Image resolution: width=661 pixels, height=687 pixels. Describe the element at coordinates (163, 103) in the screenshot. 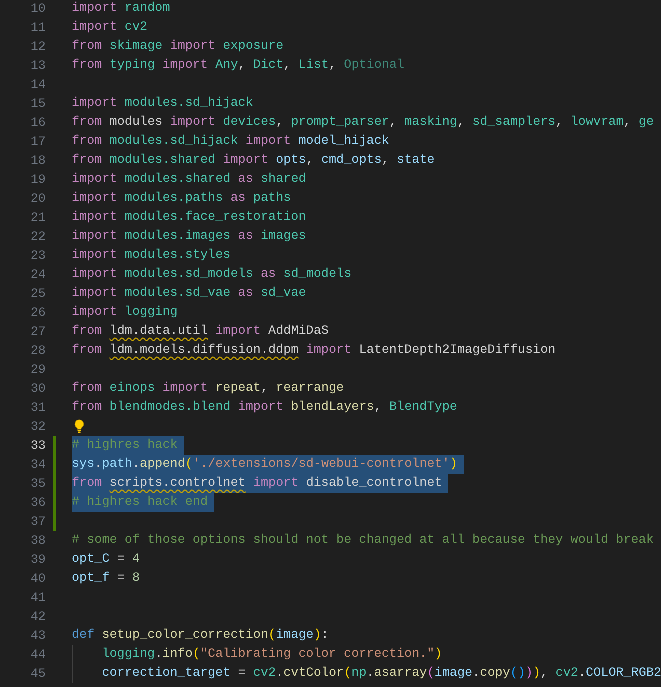

I see `code-line: import modules.sd_hijack` at that location.